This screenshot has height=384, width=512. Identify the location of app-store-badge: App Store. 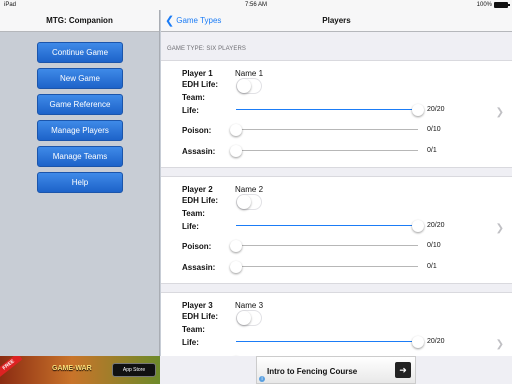
(134, 370).